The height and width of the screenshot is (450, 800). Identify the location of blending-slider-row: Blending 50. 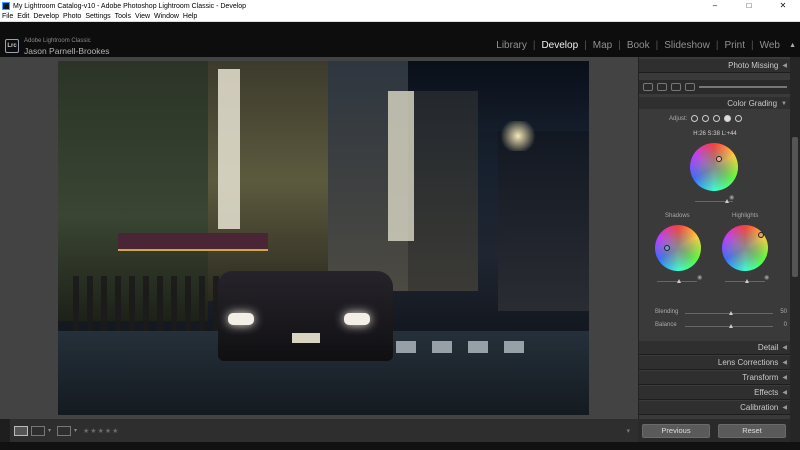
(721, 314).